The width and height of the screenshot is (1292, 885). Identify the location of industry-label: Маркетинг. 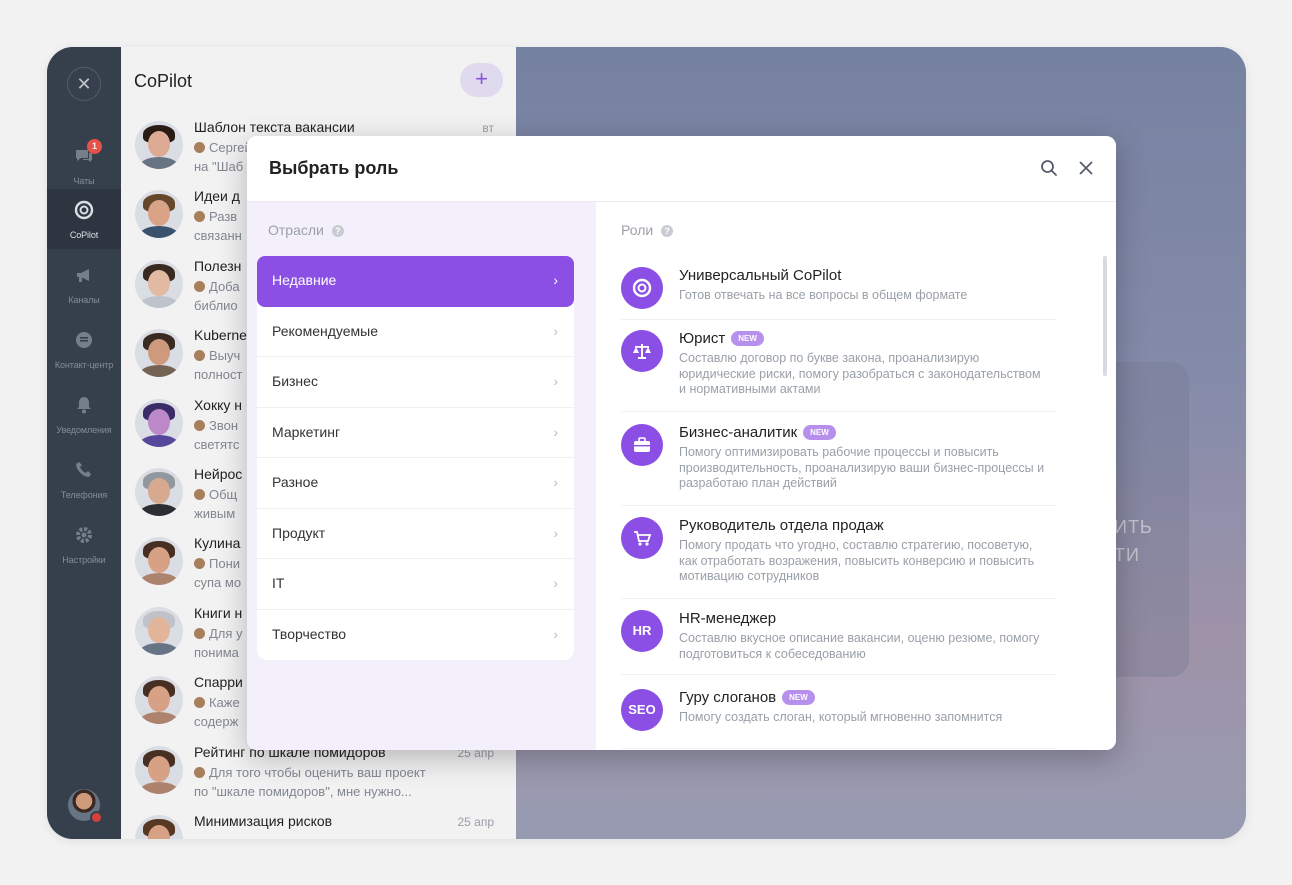
(306, 431).